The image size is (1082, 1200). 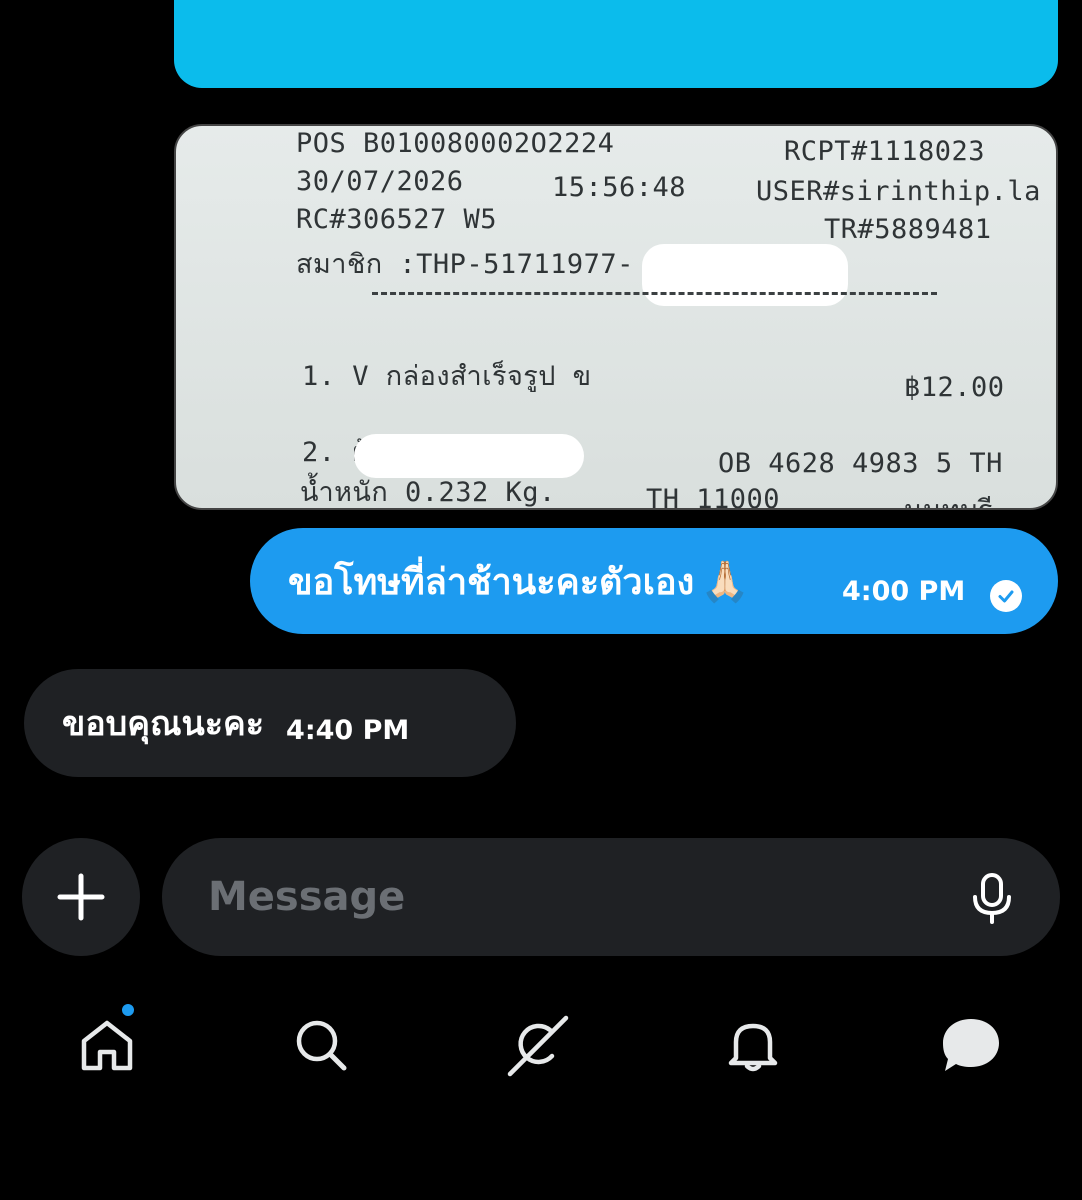 I want to click on notification-dot, so click(x=128, y=1010).